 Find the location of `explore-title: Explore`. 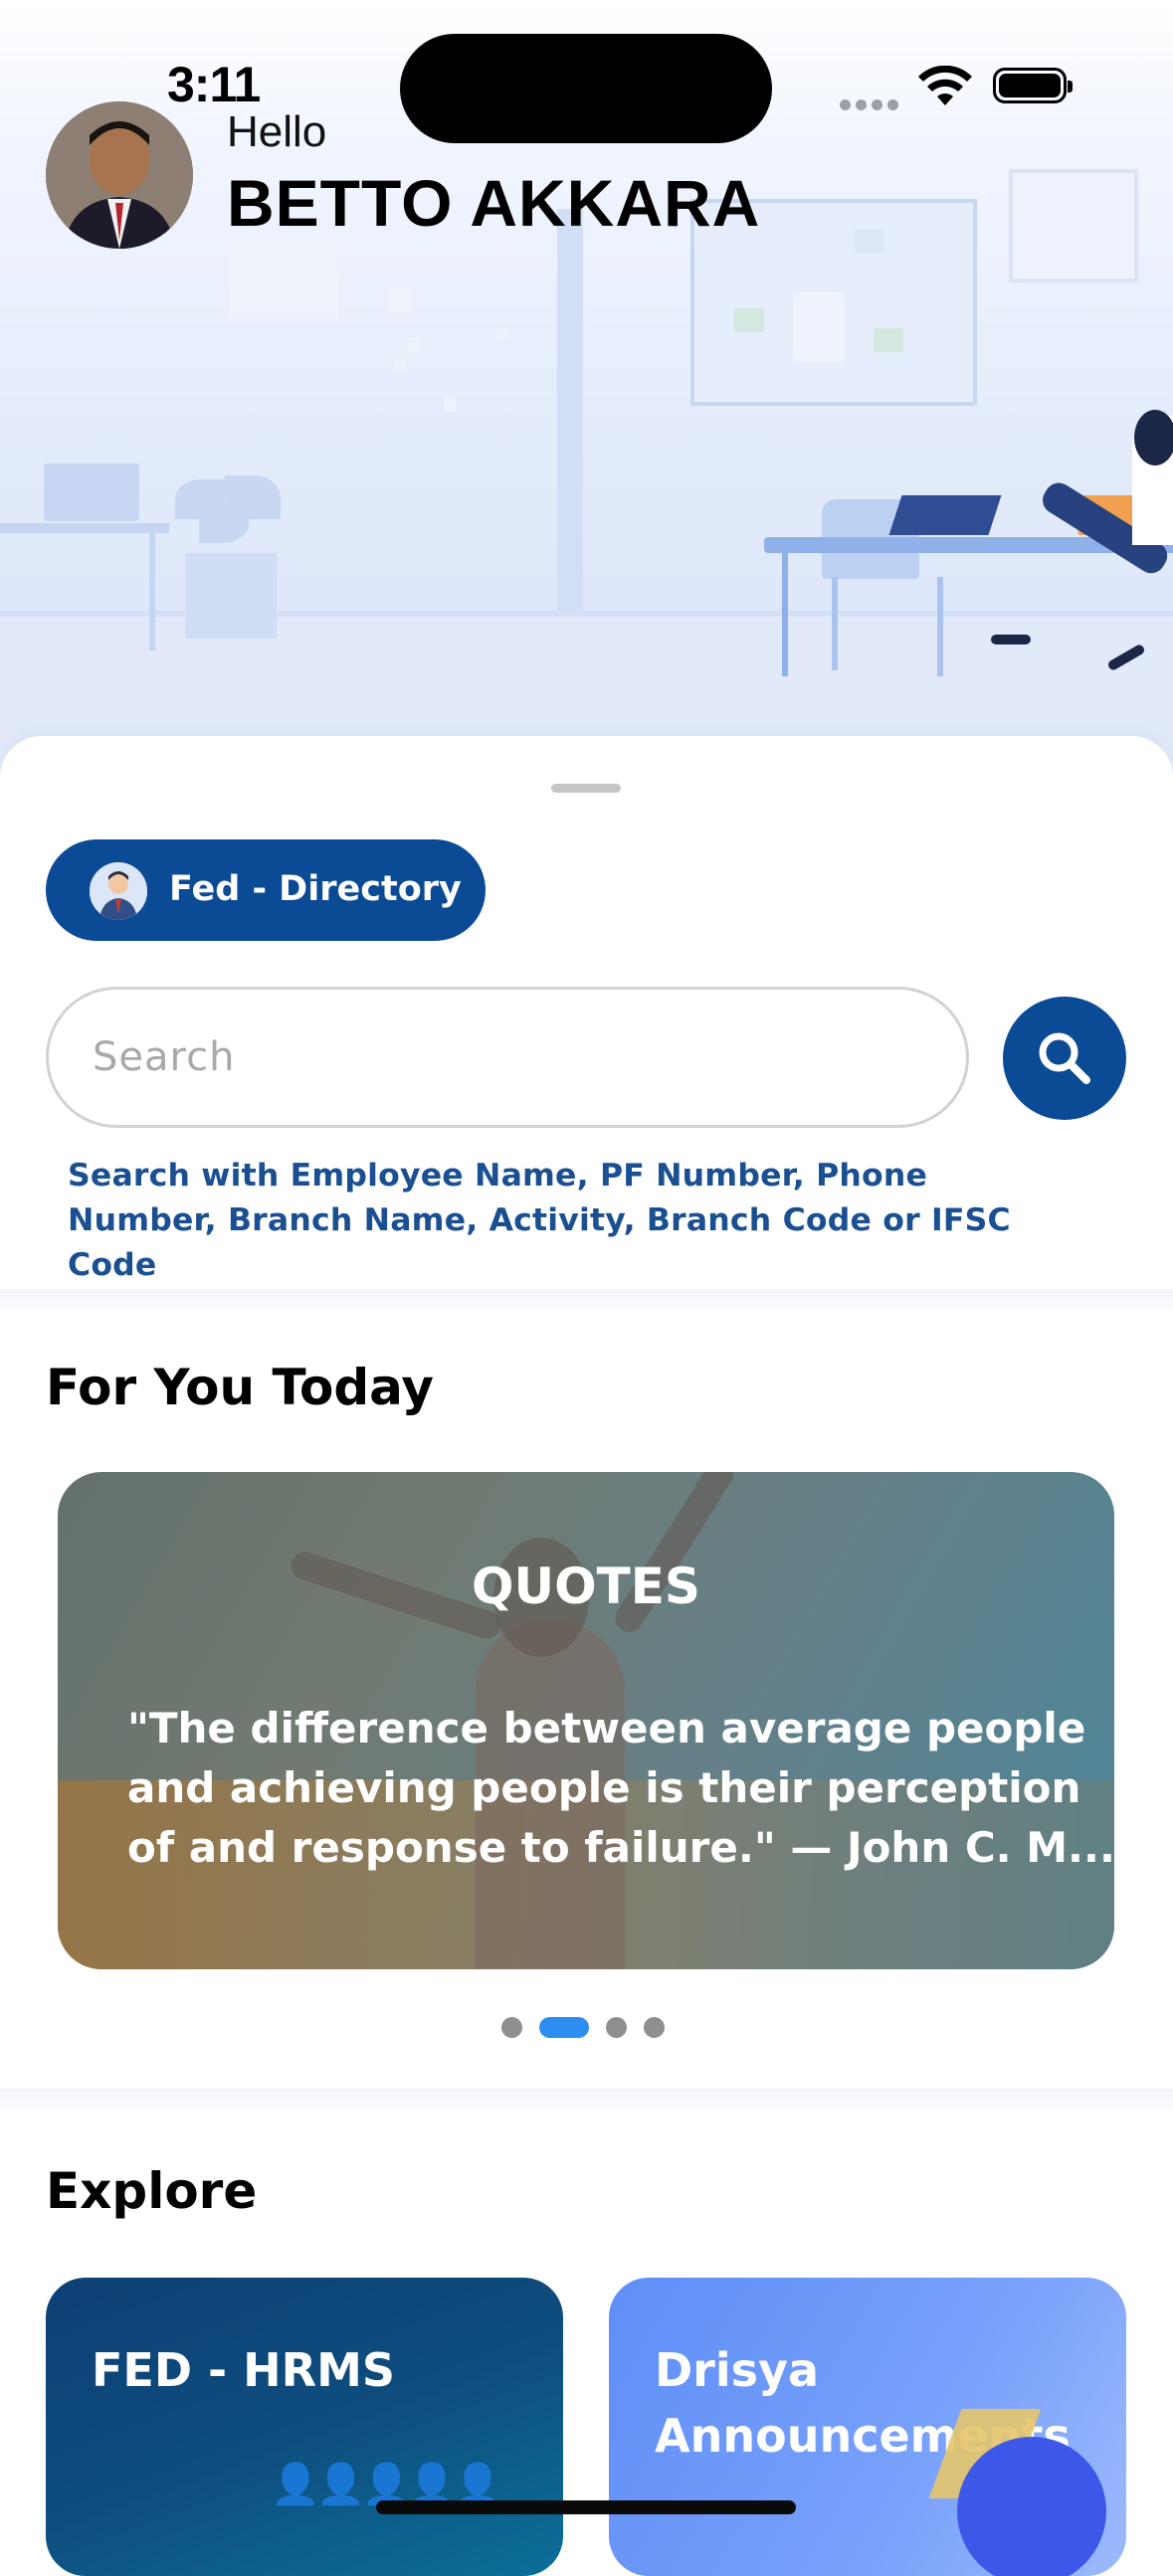

explore-title: Explore is located at coordinates (152, 2191).